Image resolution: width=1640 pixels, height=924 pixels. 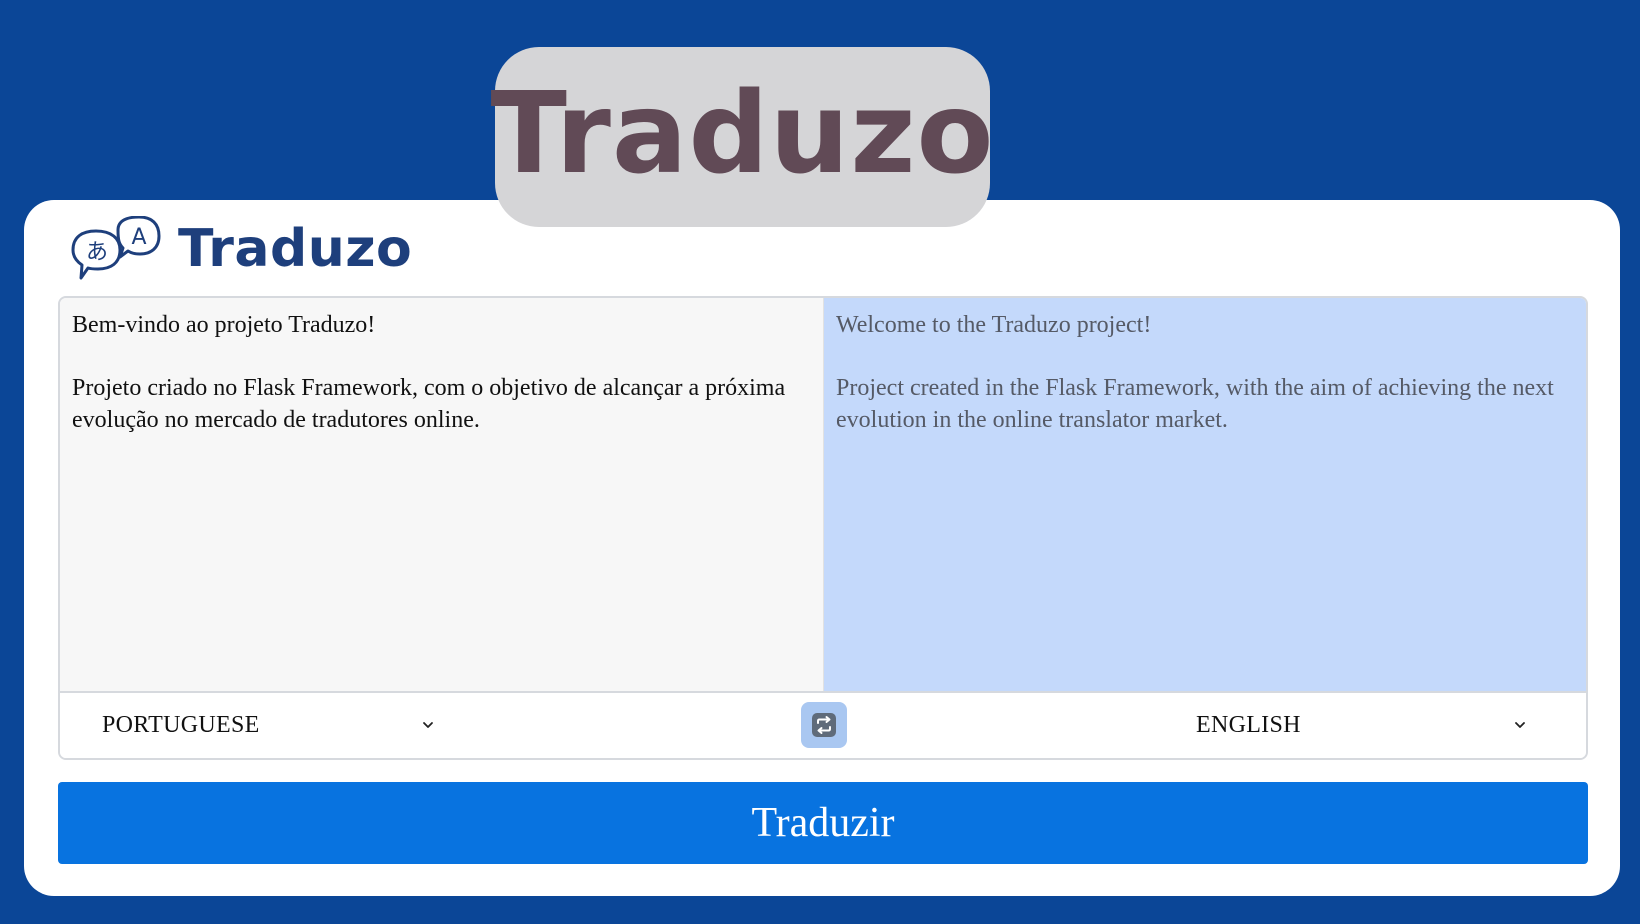 I want to click on swap-arrows-icon, so click(x=824, y=725).